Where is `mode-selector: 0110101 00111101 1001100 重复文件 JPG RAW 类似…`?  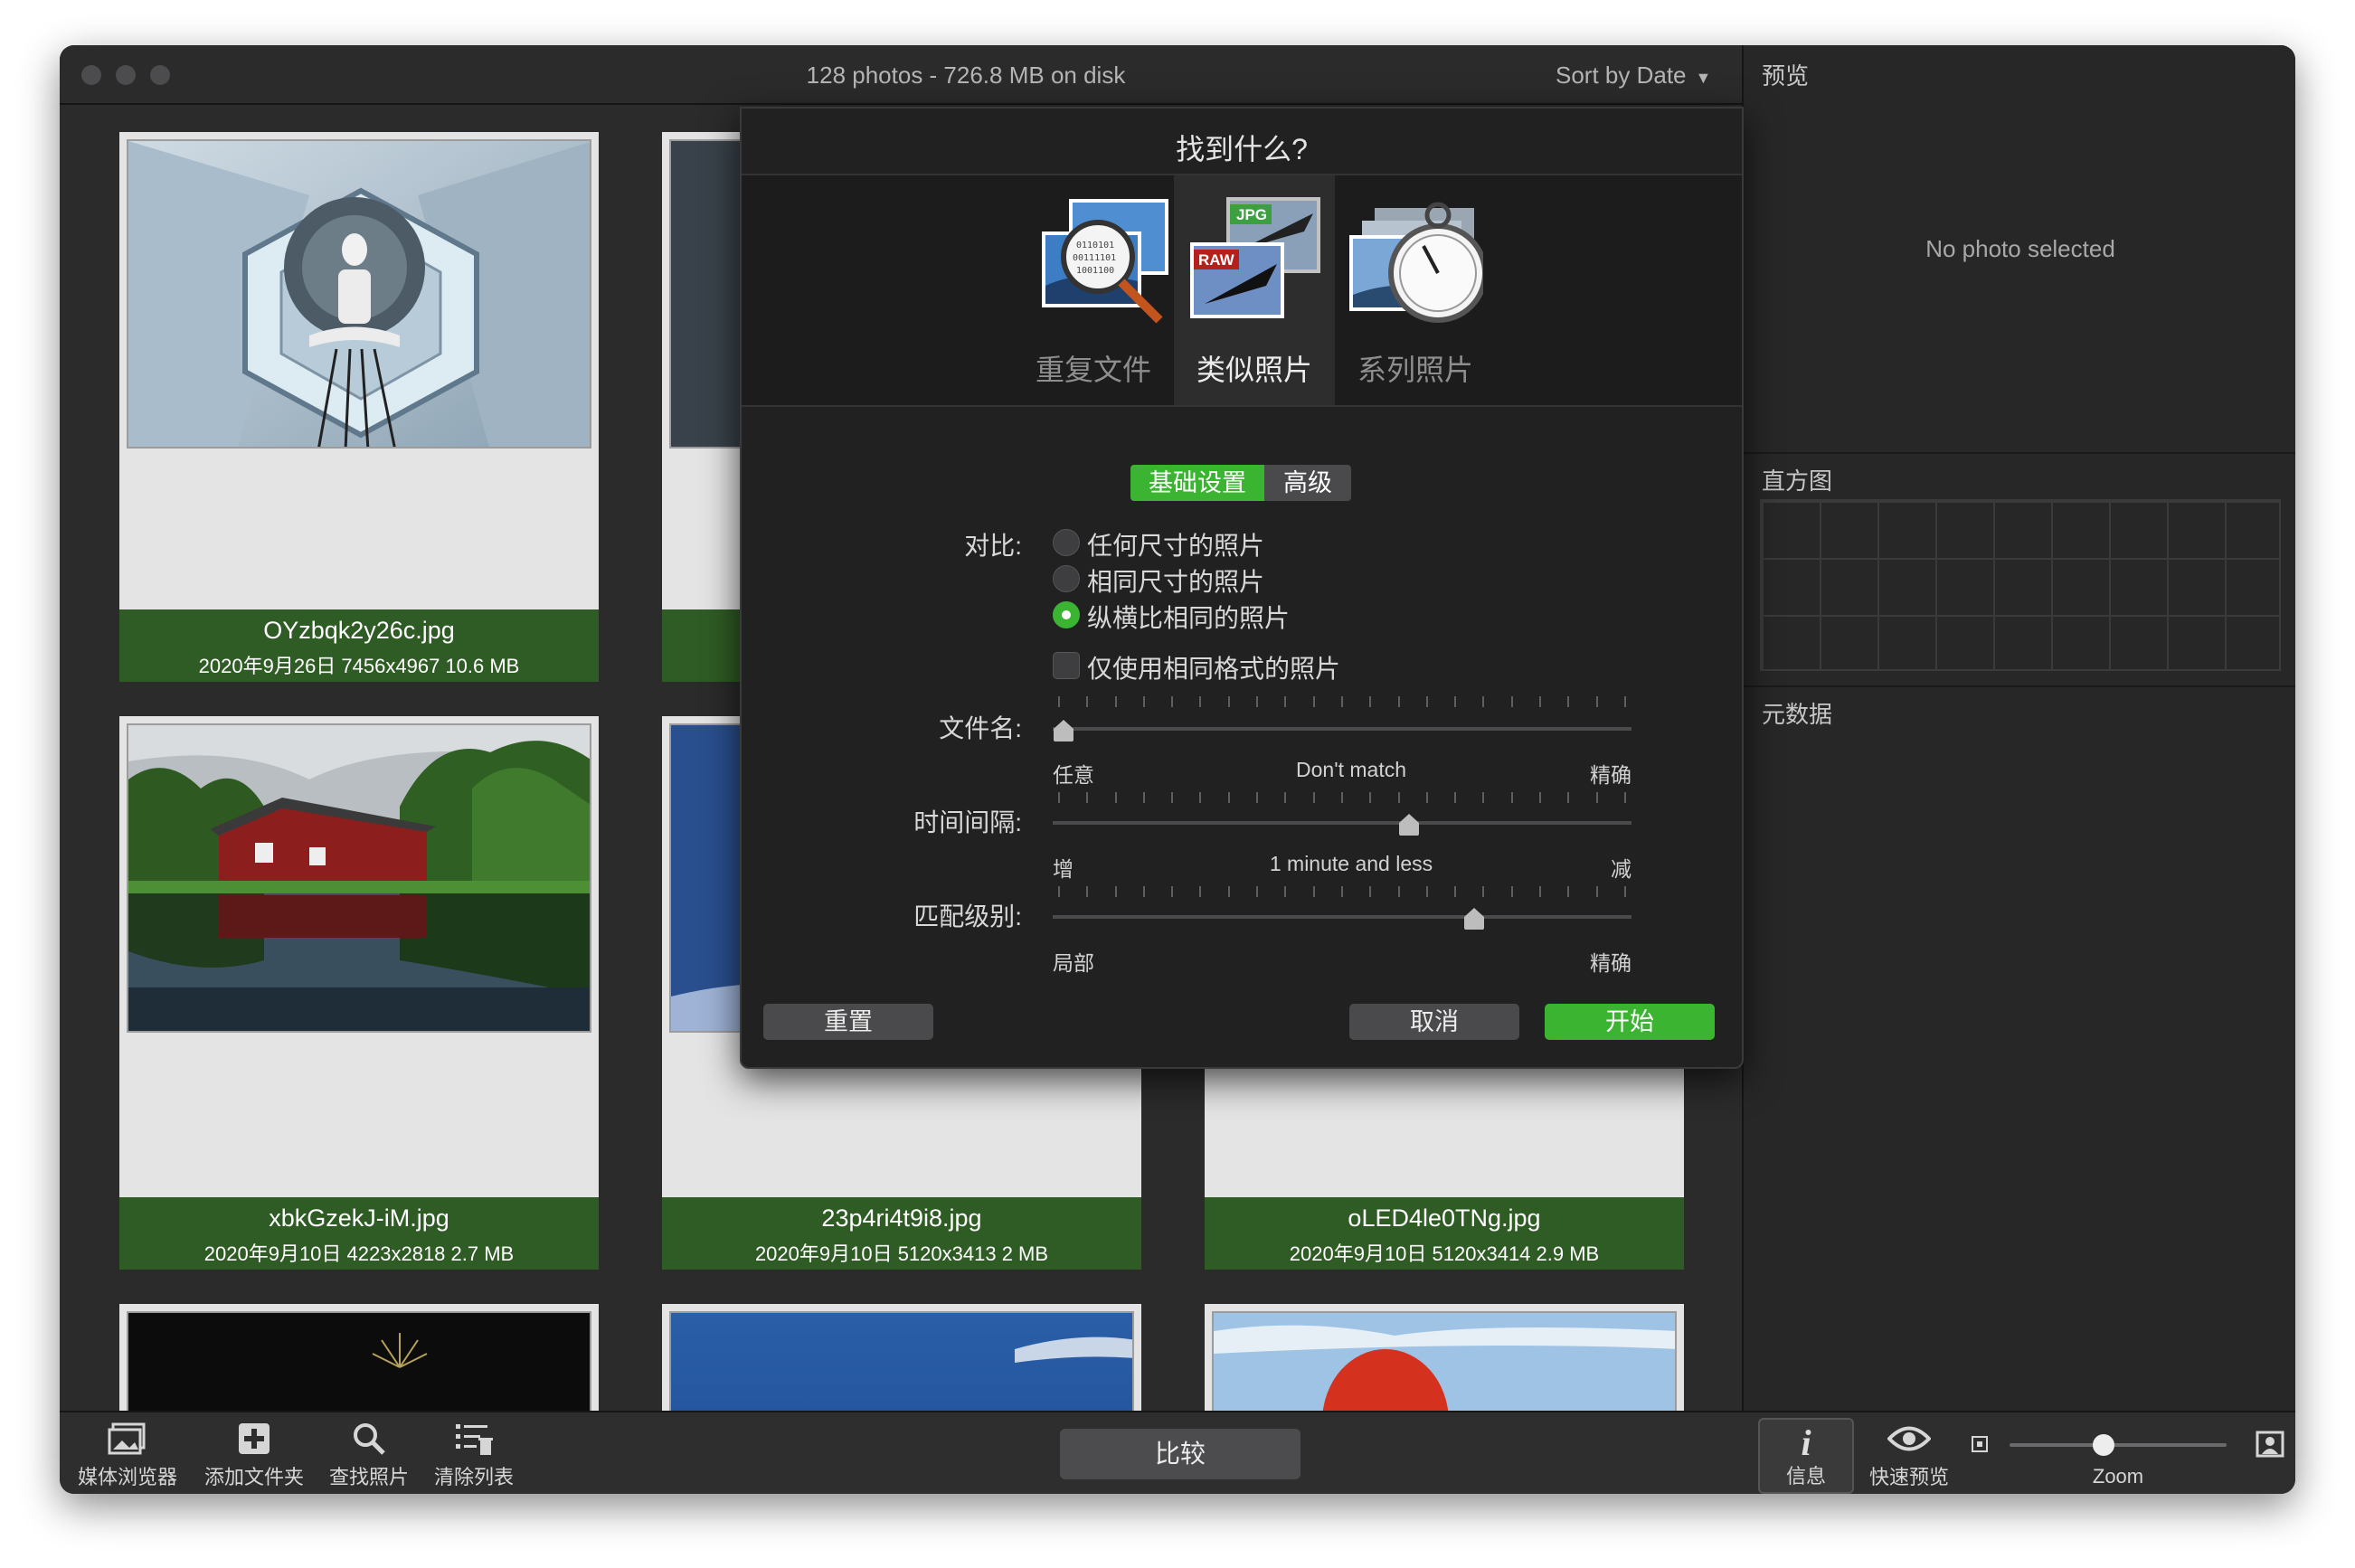
mode-selector: 0110101 00111101 1001100 重复文件 JPG RAW 类似… is located at coordinates (1242, 290).